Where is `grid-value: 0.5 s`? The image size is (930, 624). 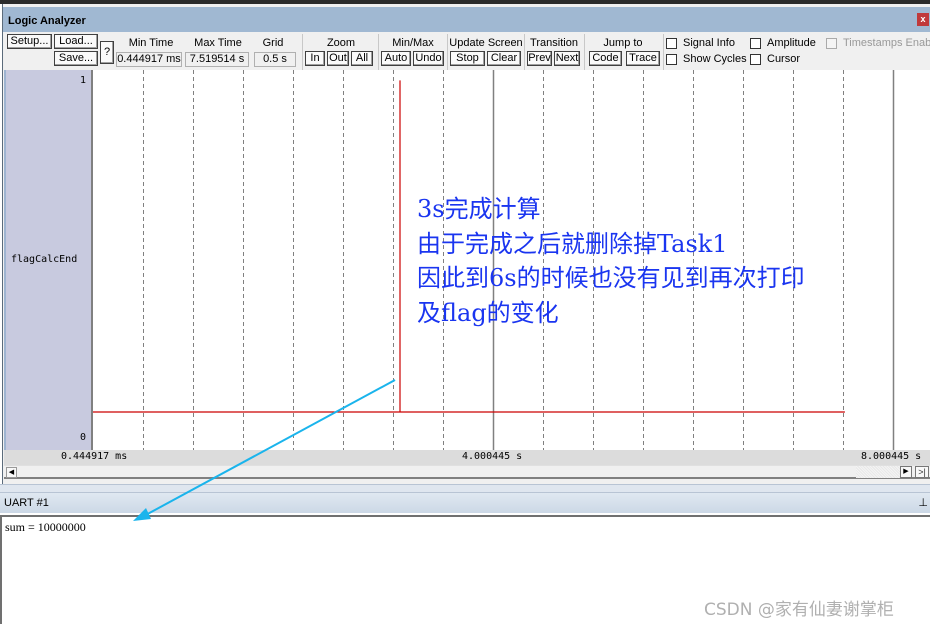 grid-value: 0.5 s is located at coordinates (275, 59).